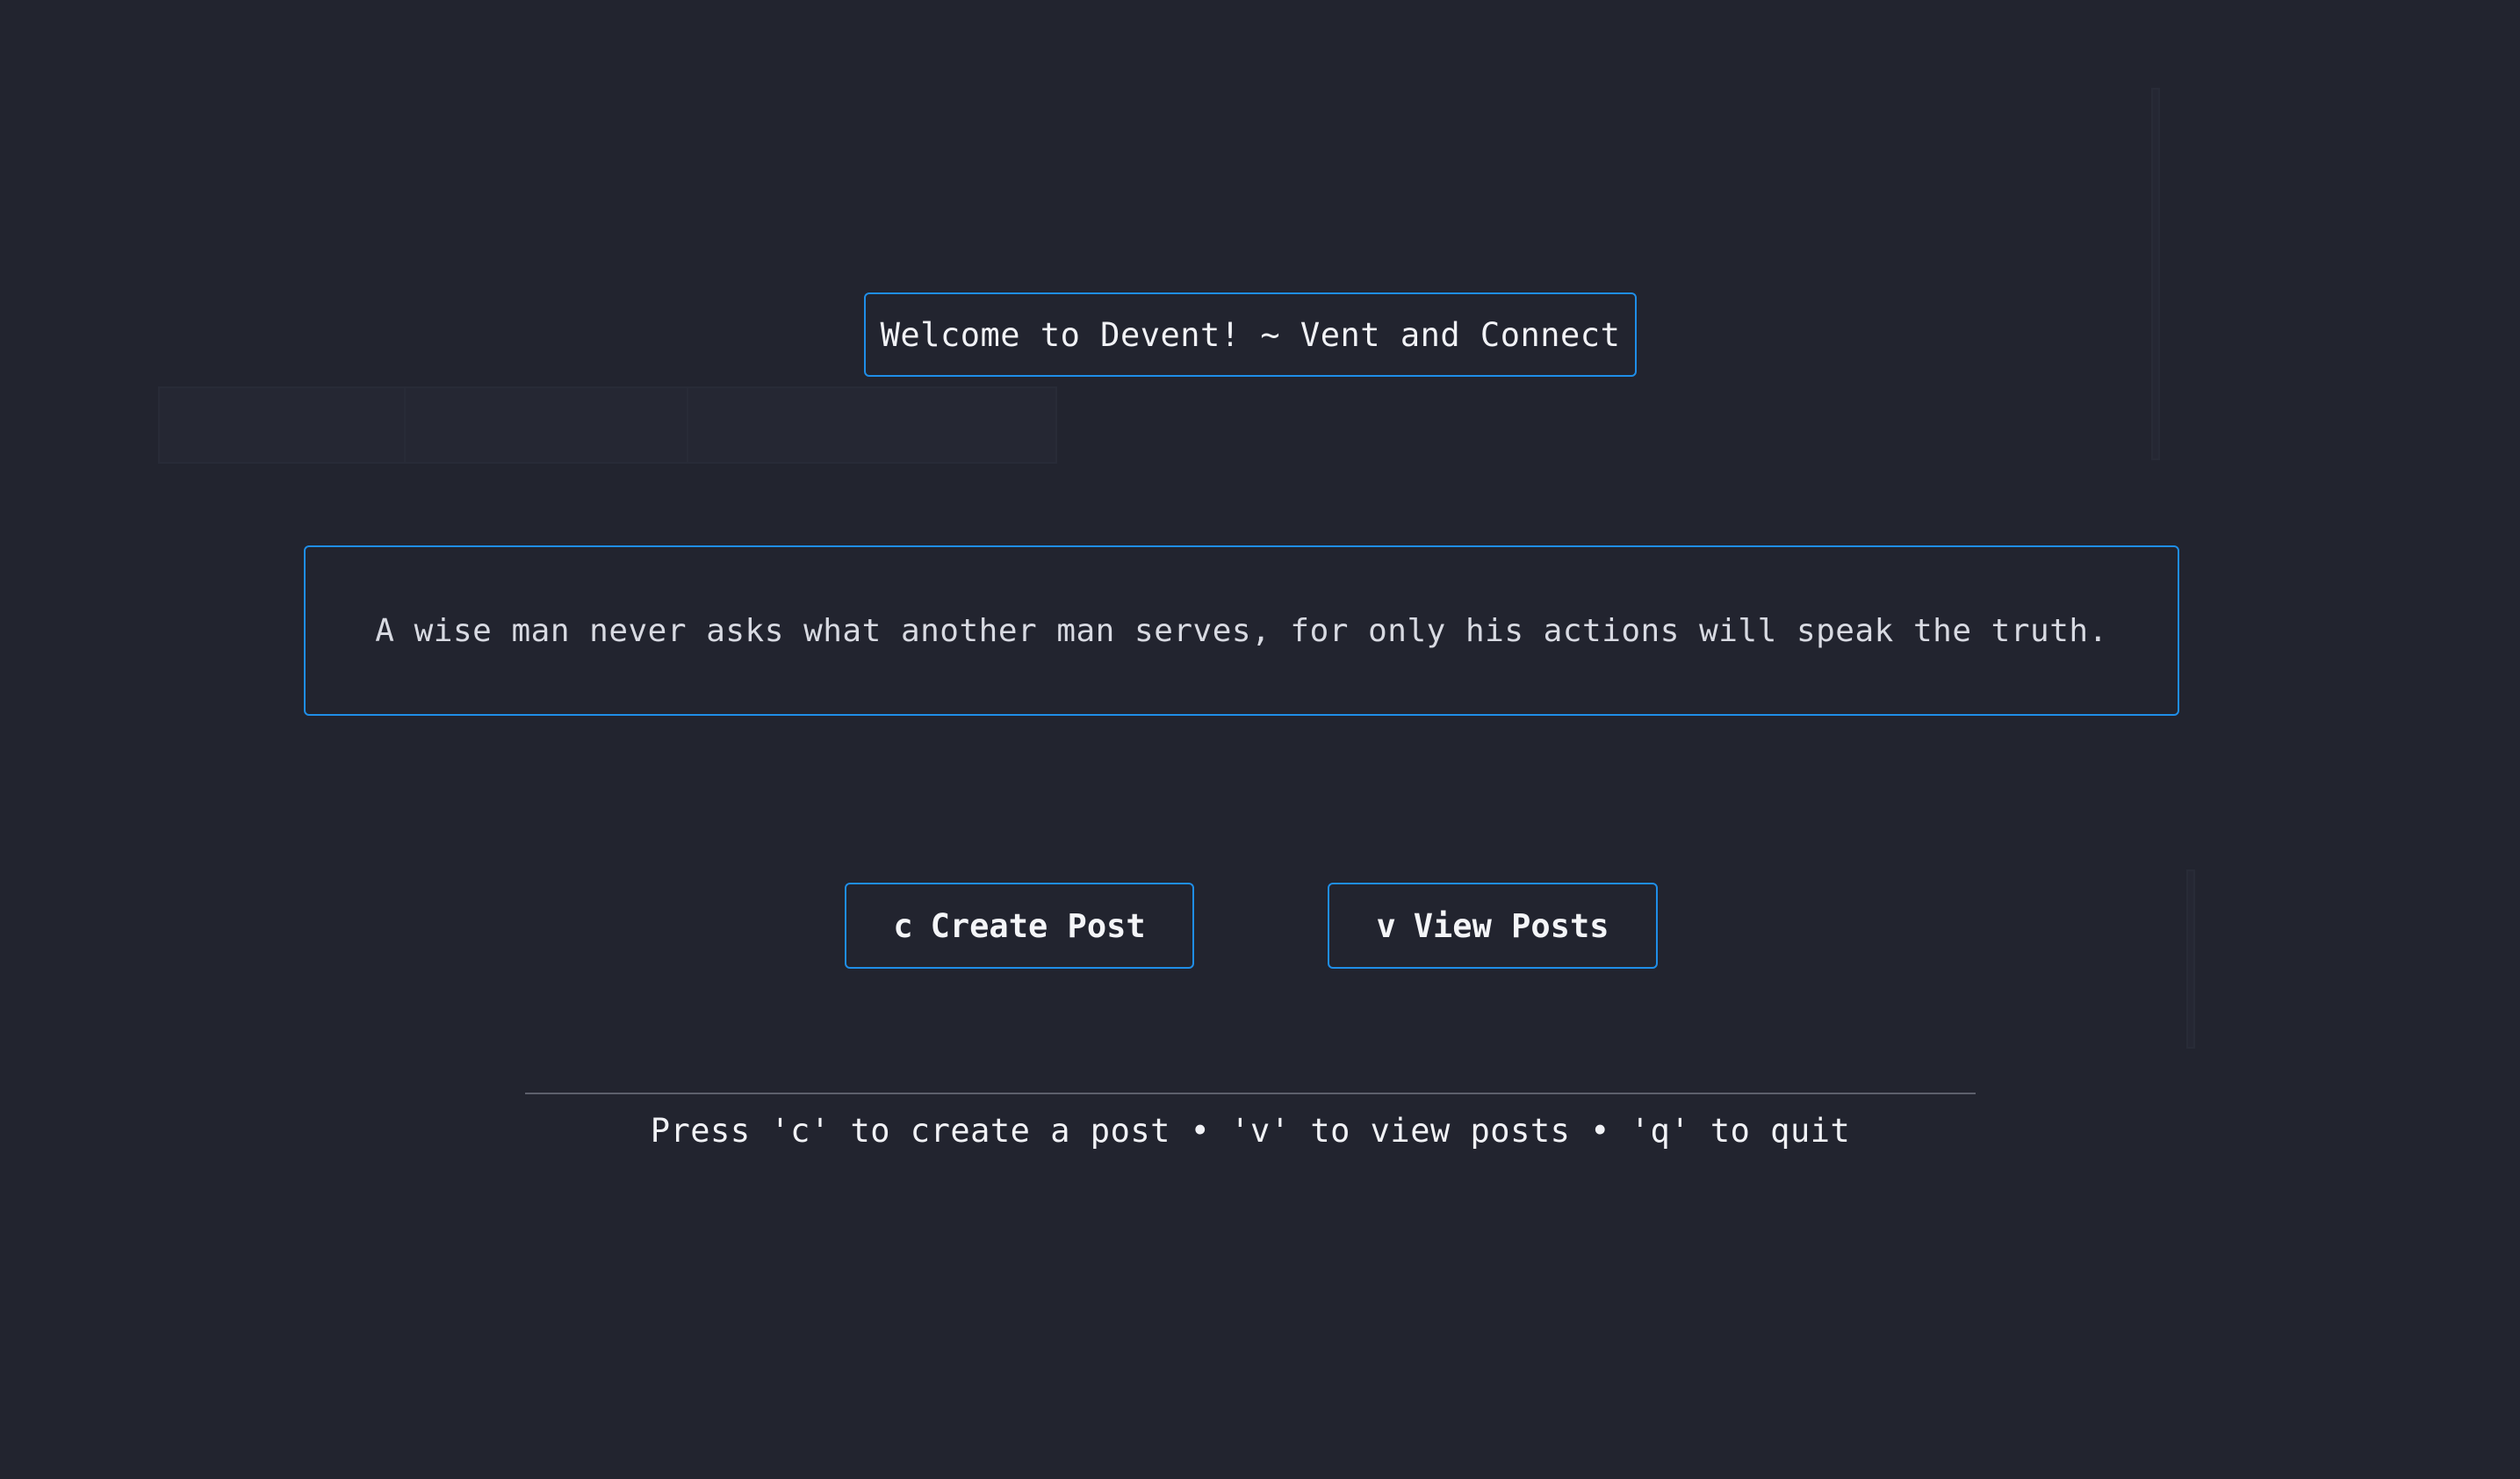  Describe the element at coordinates (1250, 1093) in the screenshot. I see `footer-divider` at that location.